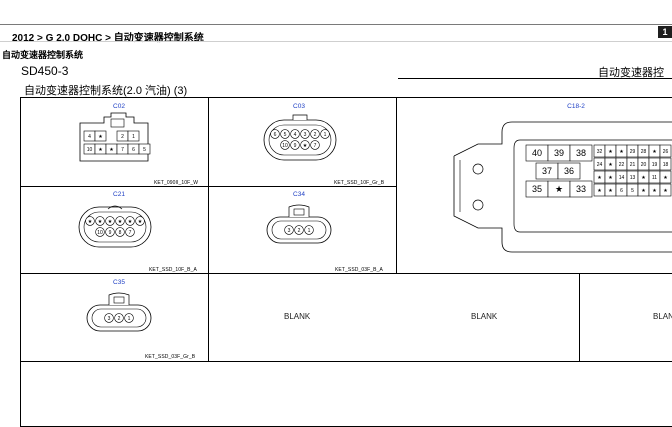 This screenshot has width=672, height=427. I want to click on connector-pin: 7, so click(315, 145).